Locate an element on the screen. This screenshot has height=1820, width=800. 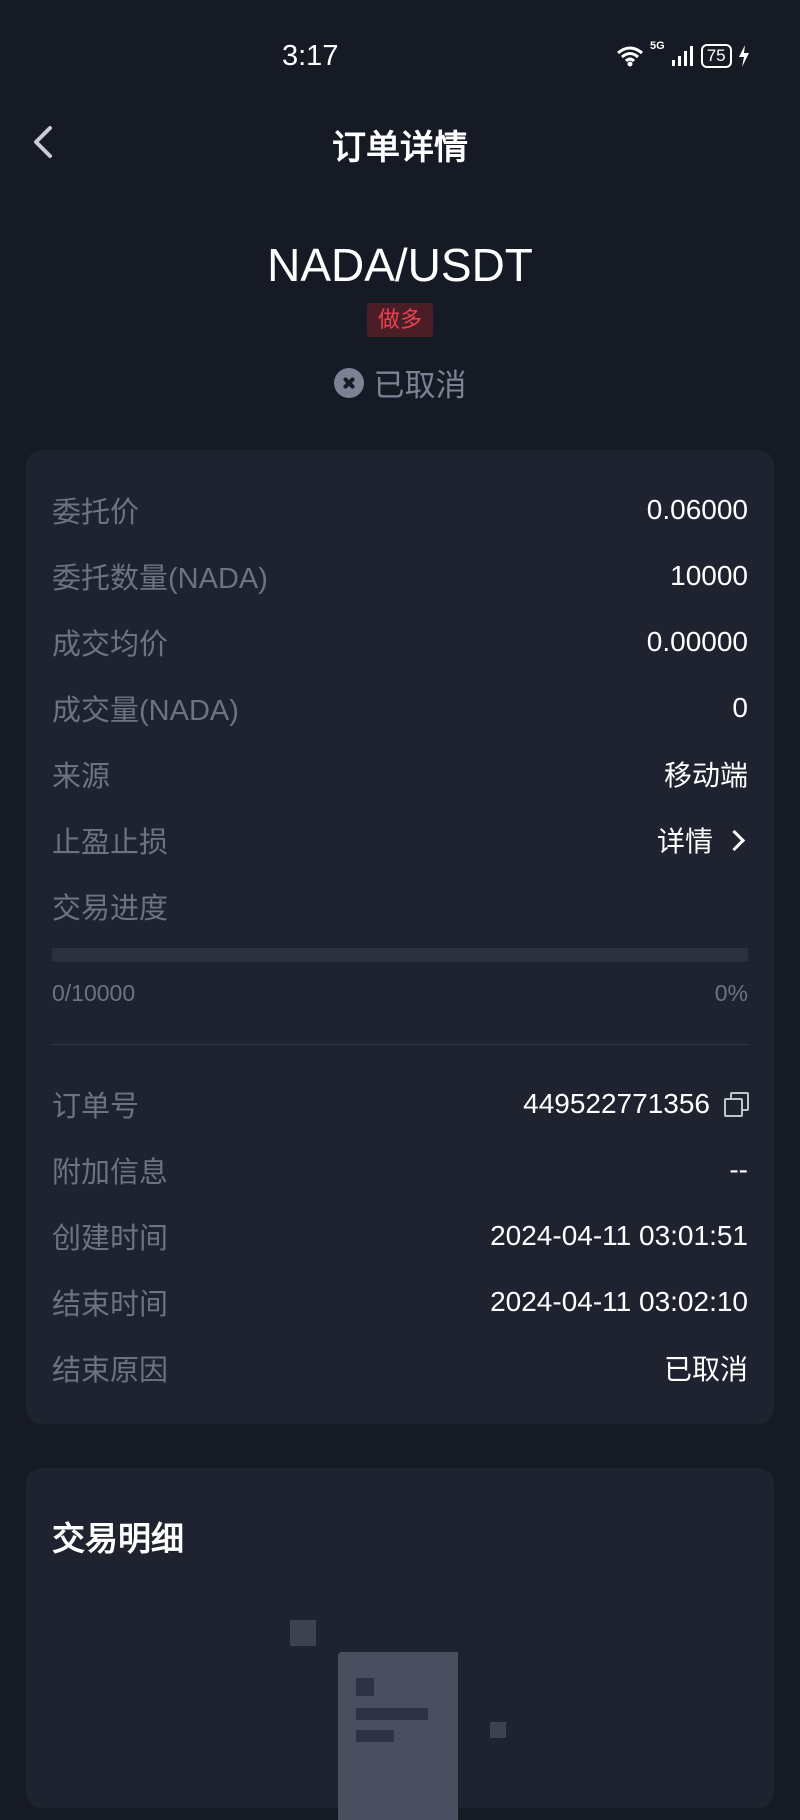
detail-label: 订单号 is located at coordinates (96, 1107).